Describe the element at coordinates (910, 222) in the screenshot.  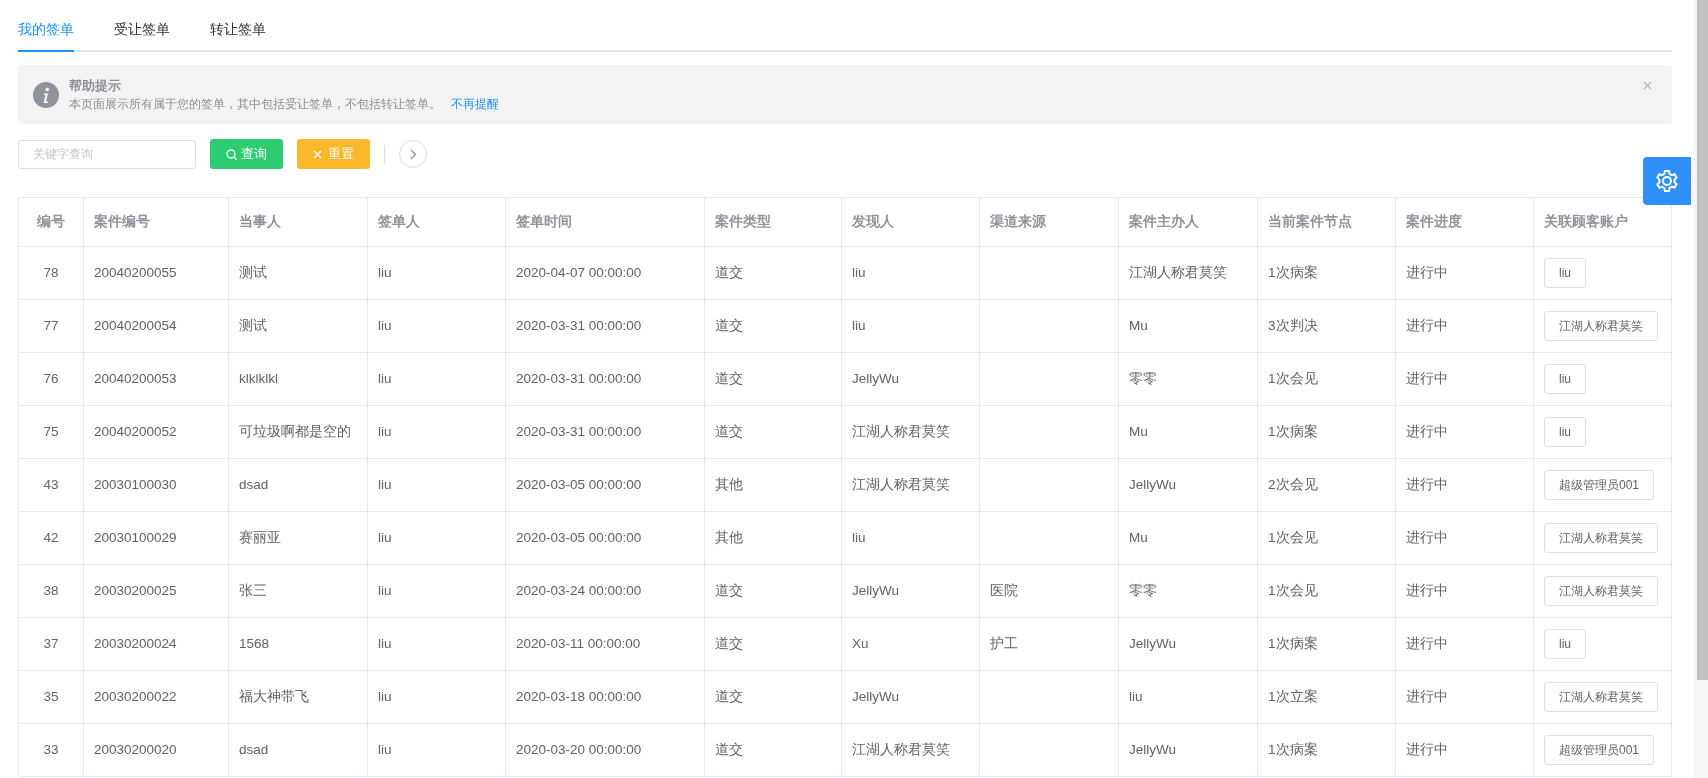
I see `column-header: 发现人` at that location.